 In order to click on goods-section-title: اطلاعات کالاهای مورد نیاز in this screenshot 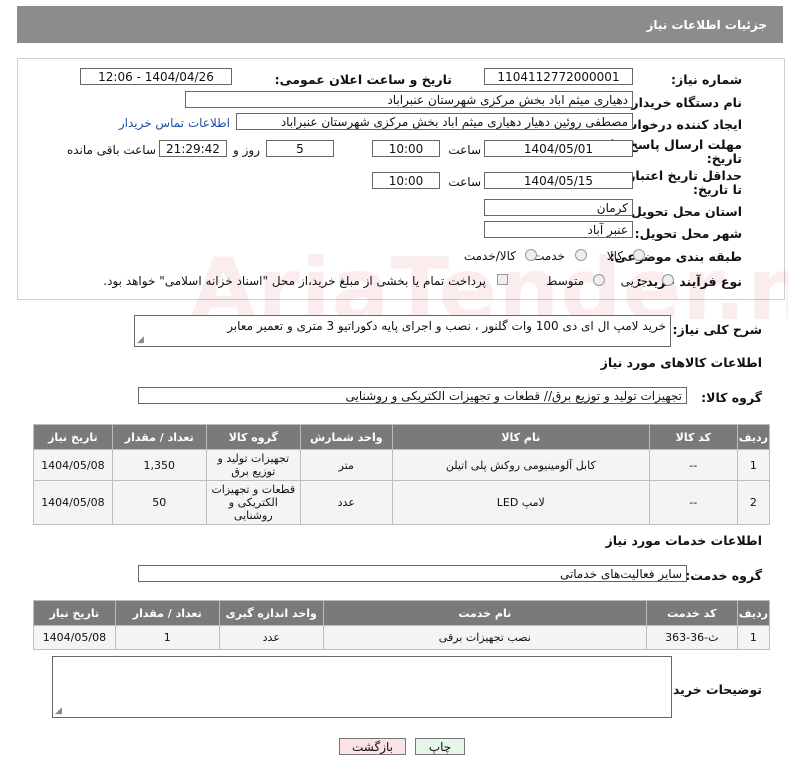, I will do `click(681, 362)`.